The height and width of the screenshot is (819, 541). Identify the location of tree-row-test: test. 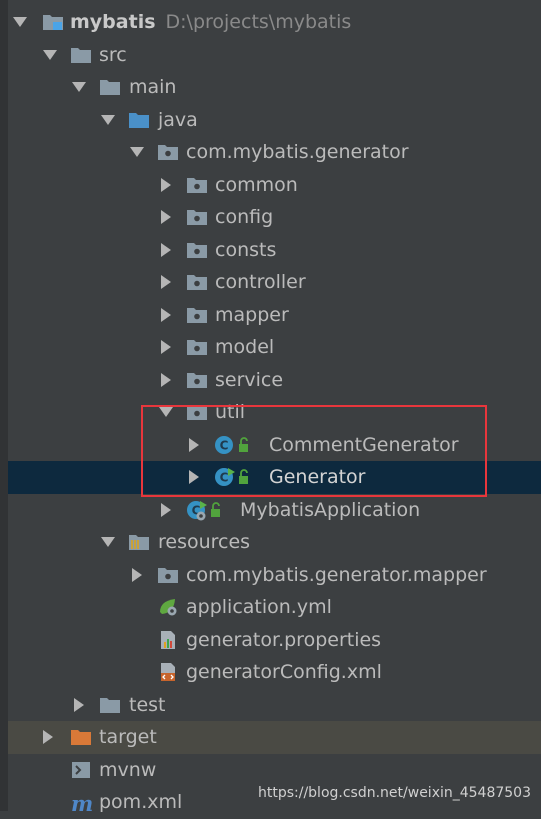
(274, 705).